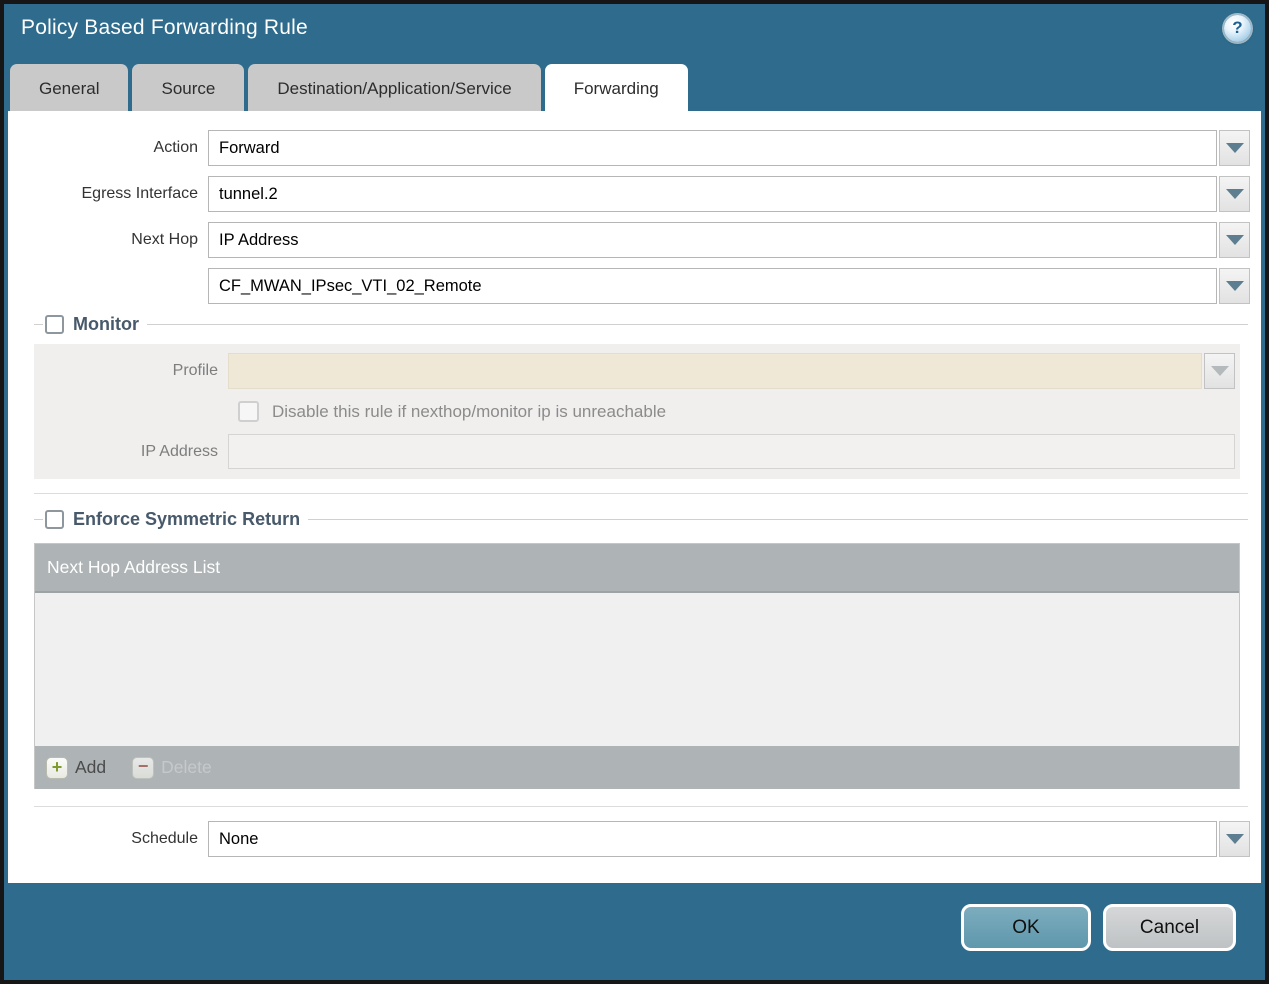 The height and width of the screenshot is (984, 1269). I want to click on next-hop-row: Next Hop IP Address, so click(634, 240).